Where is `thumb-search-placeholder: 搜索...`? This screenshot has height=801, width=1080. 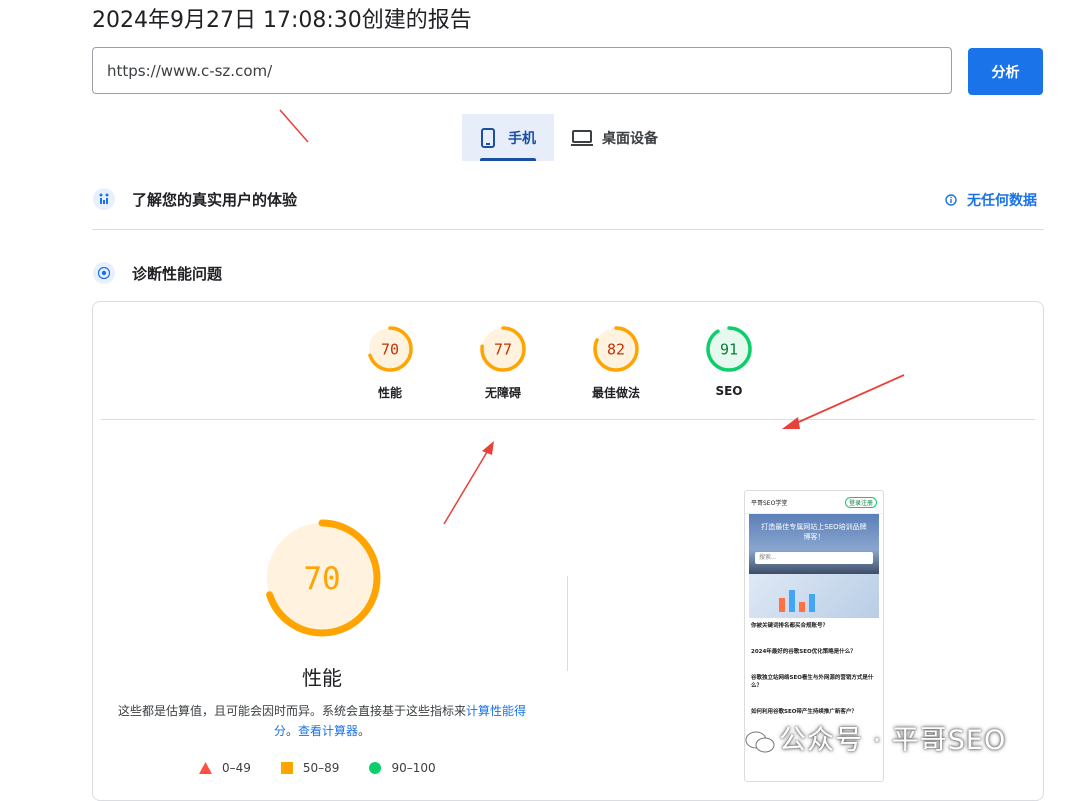 thumb-search-placeholder: 搜索... is located at coordinates (768, 557).